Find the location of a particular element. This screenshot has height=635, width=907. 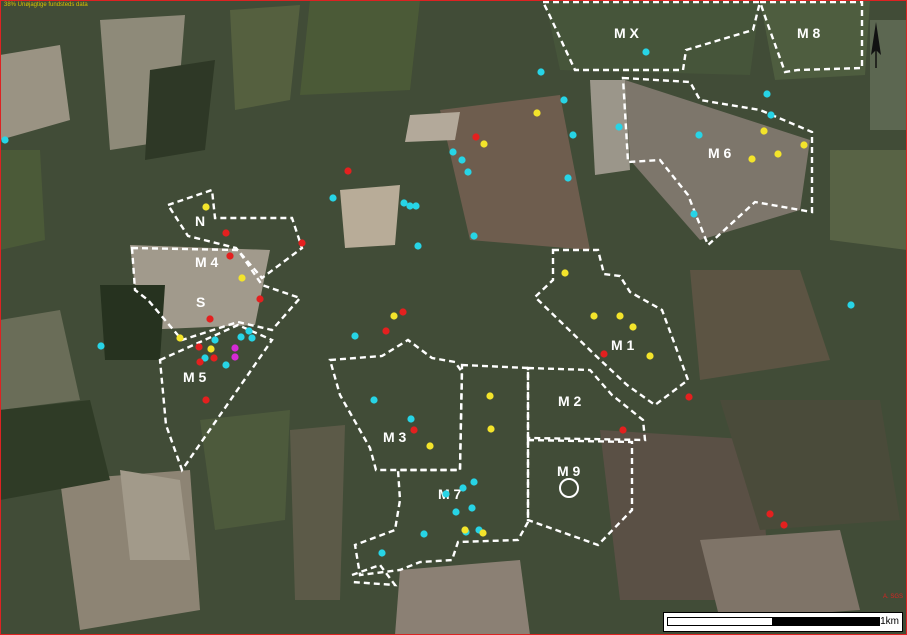

label-m9: M 9 is located at coordinates (569, 471).